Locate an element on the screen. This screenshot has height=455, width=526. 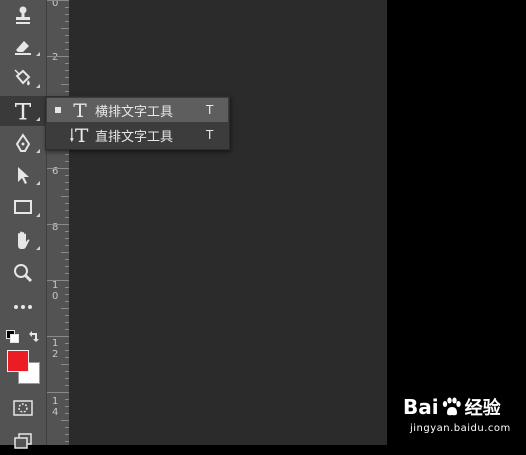
stamp-tool is located at coordinates (23, 15).